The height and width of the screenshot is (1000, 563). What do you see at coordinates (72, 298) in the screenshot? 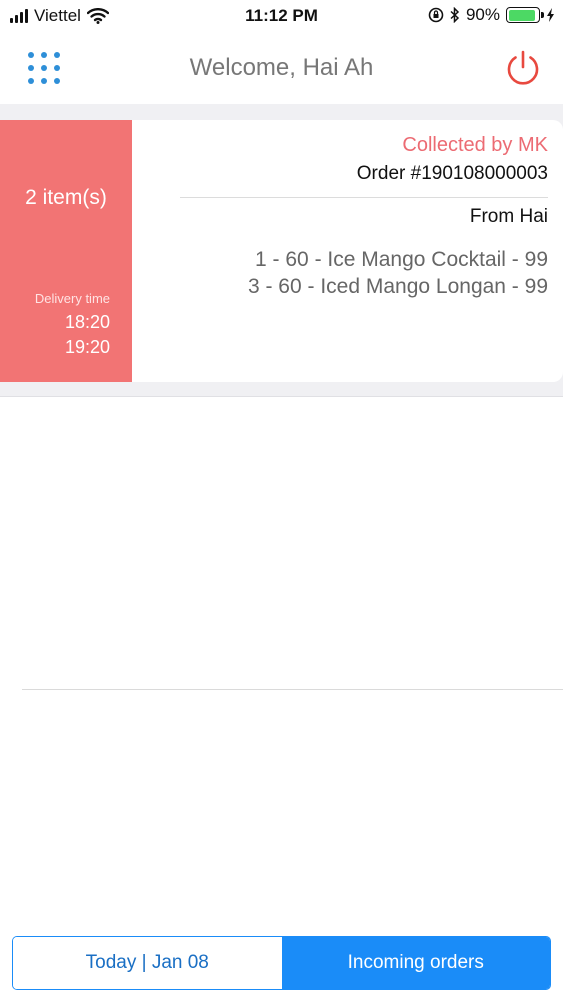
I see `delivery-time-label: Delivery time` at bounding box center [72, 298].